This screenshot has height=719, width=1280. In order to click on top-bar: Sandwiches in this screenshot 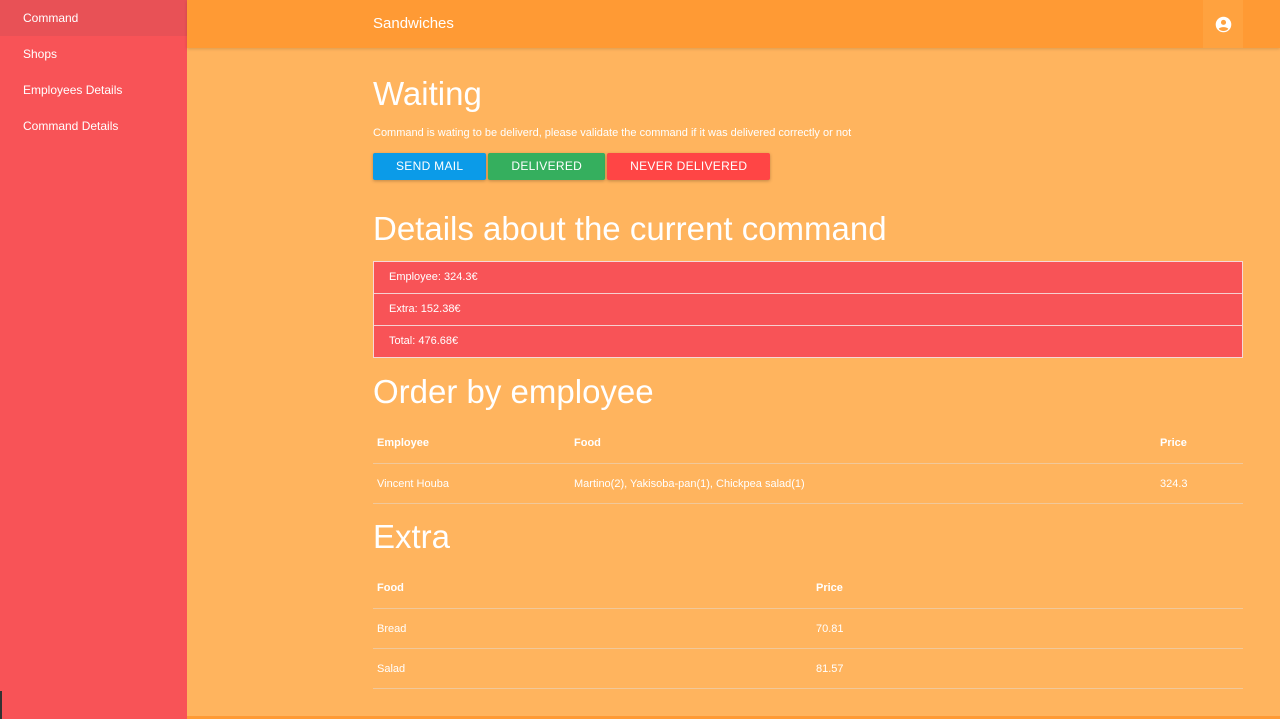, I will do `click(733, 24)`.